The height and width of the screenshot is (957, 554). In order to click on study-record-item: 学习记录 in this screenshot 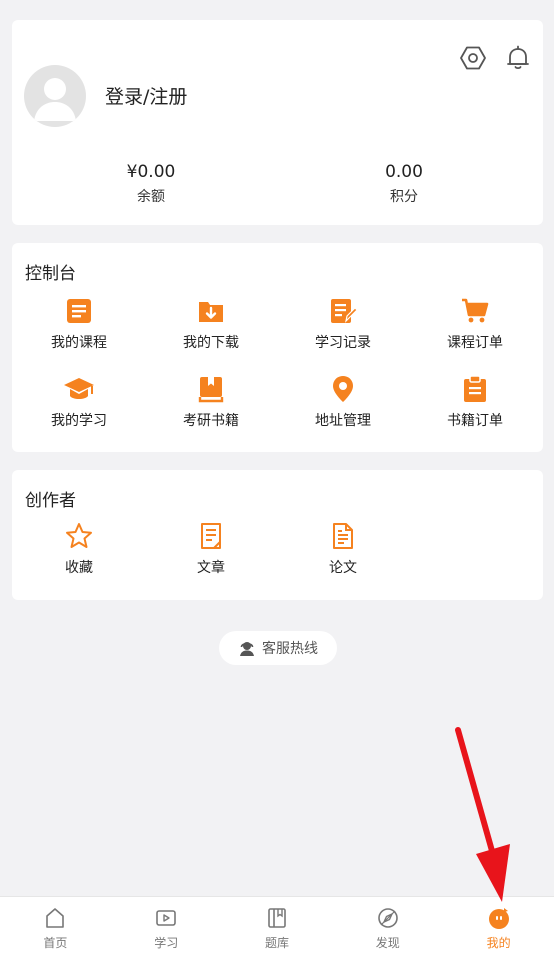, I will do `click(343, 323)`.